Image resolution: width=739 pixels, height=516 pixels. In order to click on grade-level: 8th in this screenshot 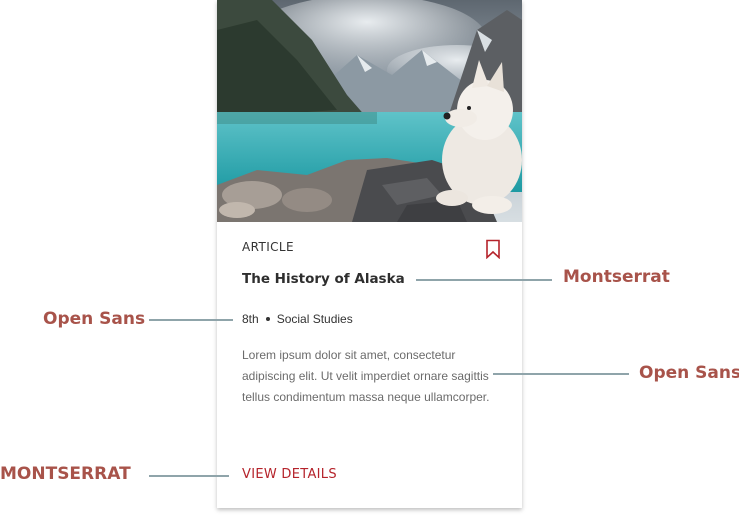, I will do `click(250, 319)`.